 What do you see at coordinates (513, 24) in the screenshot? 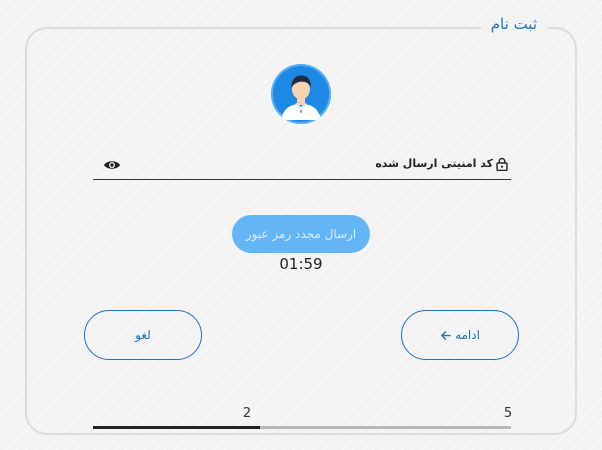
I see `form-title: ثبت نام` at bounding box center [513, 24].